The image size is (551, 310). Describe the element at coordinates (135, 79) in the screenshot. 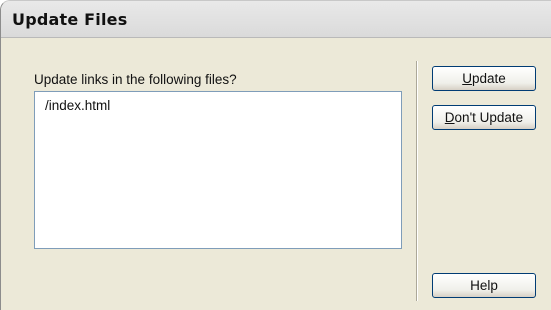

I see `prompt-label: Update links in the following files?` at that location.